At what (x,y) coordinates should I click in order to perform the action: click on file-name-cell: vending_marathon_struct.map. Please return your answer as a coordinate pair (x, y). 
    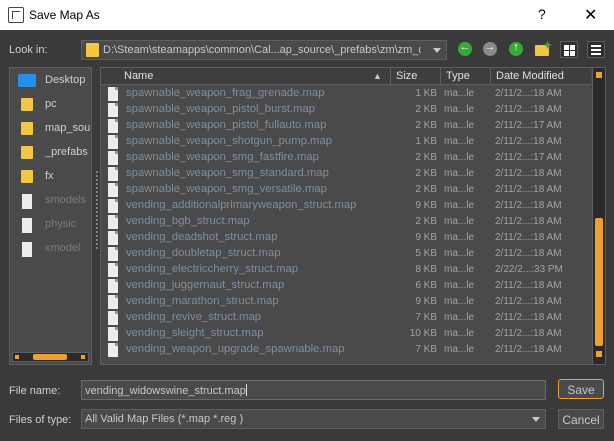
    Looking at the image, I should click on (202, 301).